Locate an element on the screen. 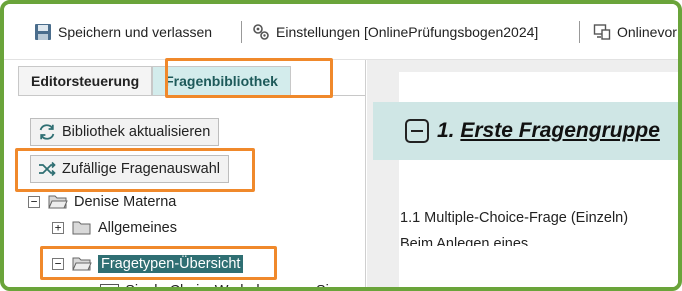 This screenshot has width=682, height=291. question-preview-text: Beim Anlegen eines is located at coordinates (464, 241).